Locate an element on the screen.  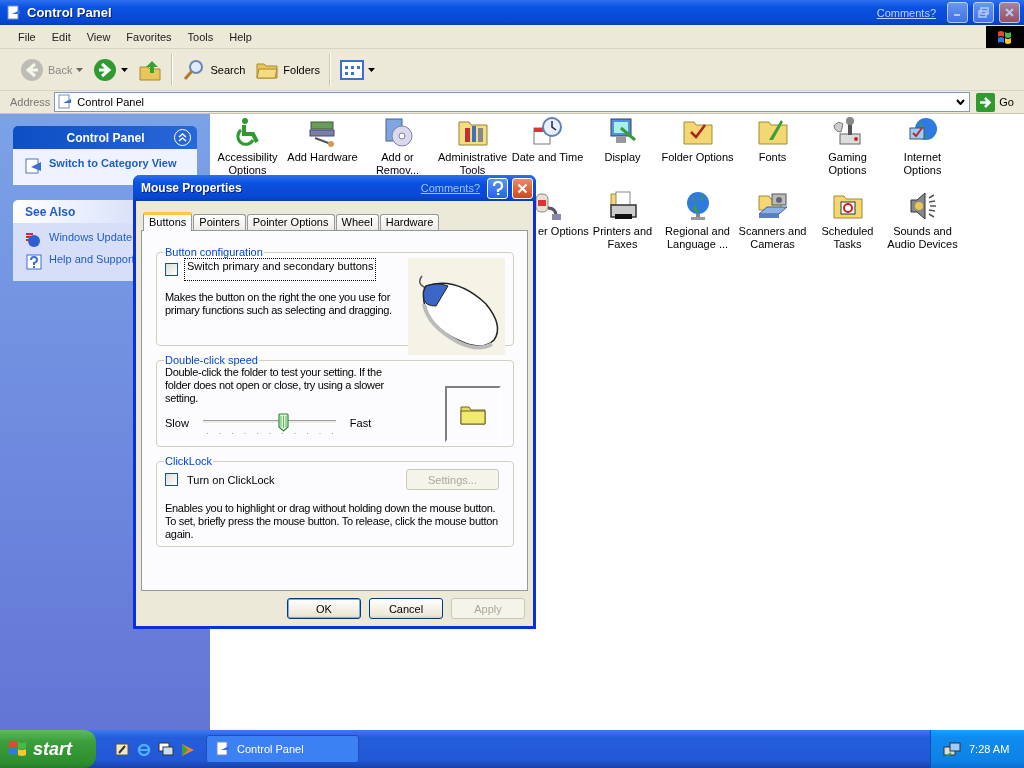
tab: Wheel is located at coordinates (357, 222).